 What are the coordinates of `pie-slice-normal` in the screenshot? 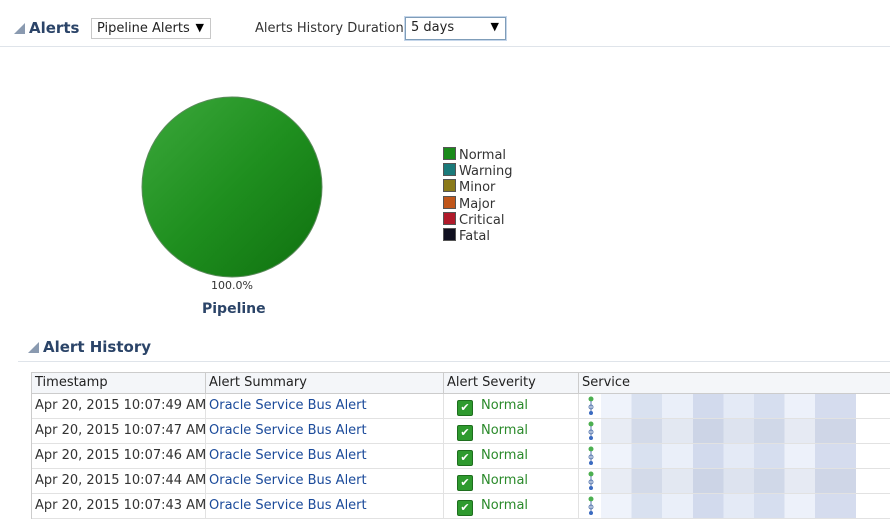 It's located at (232, 187).